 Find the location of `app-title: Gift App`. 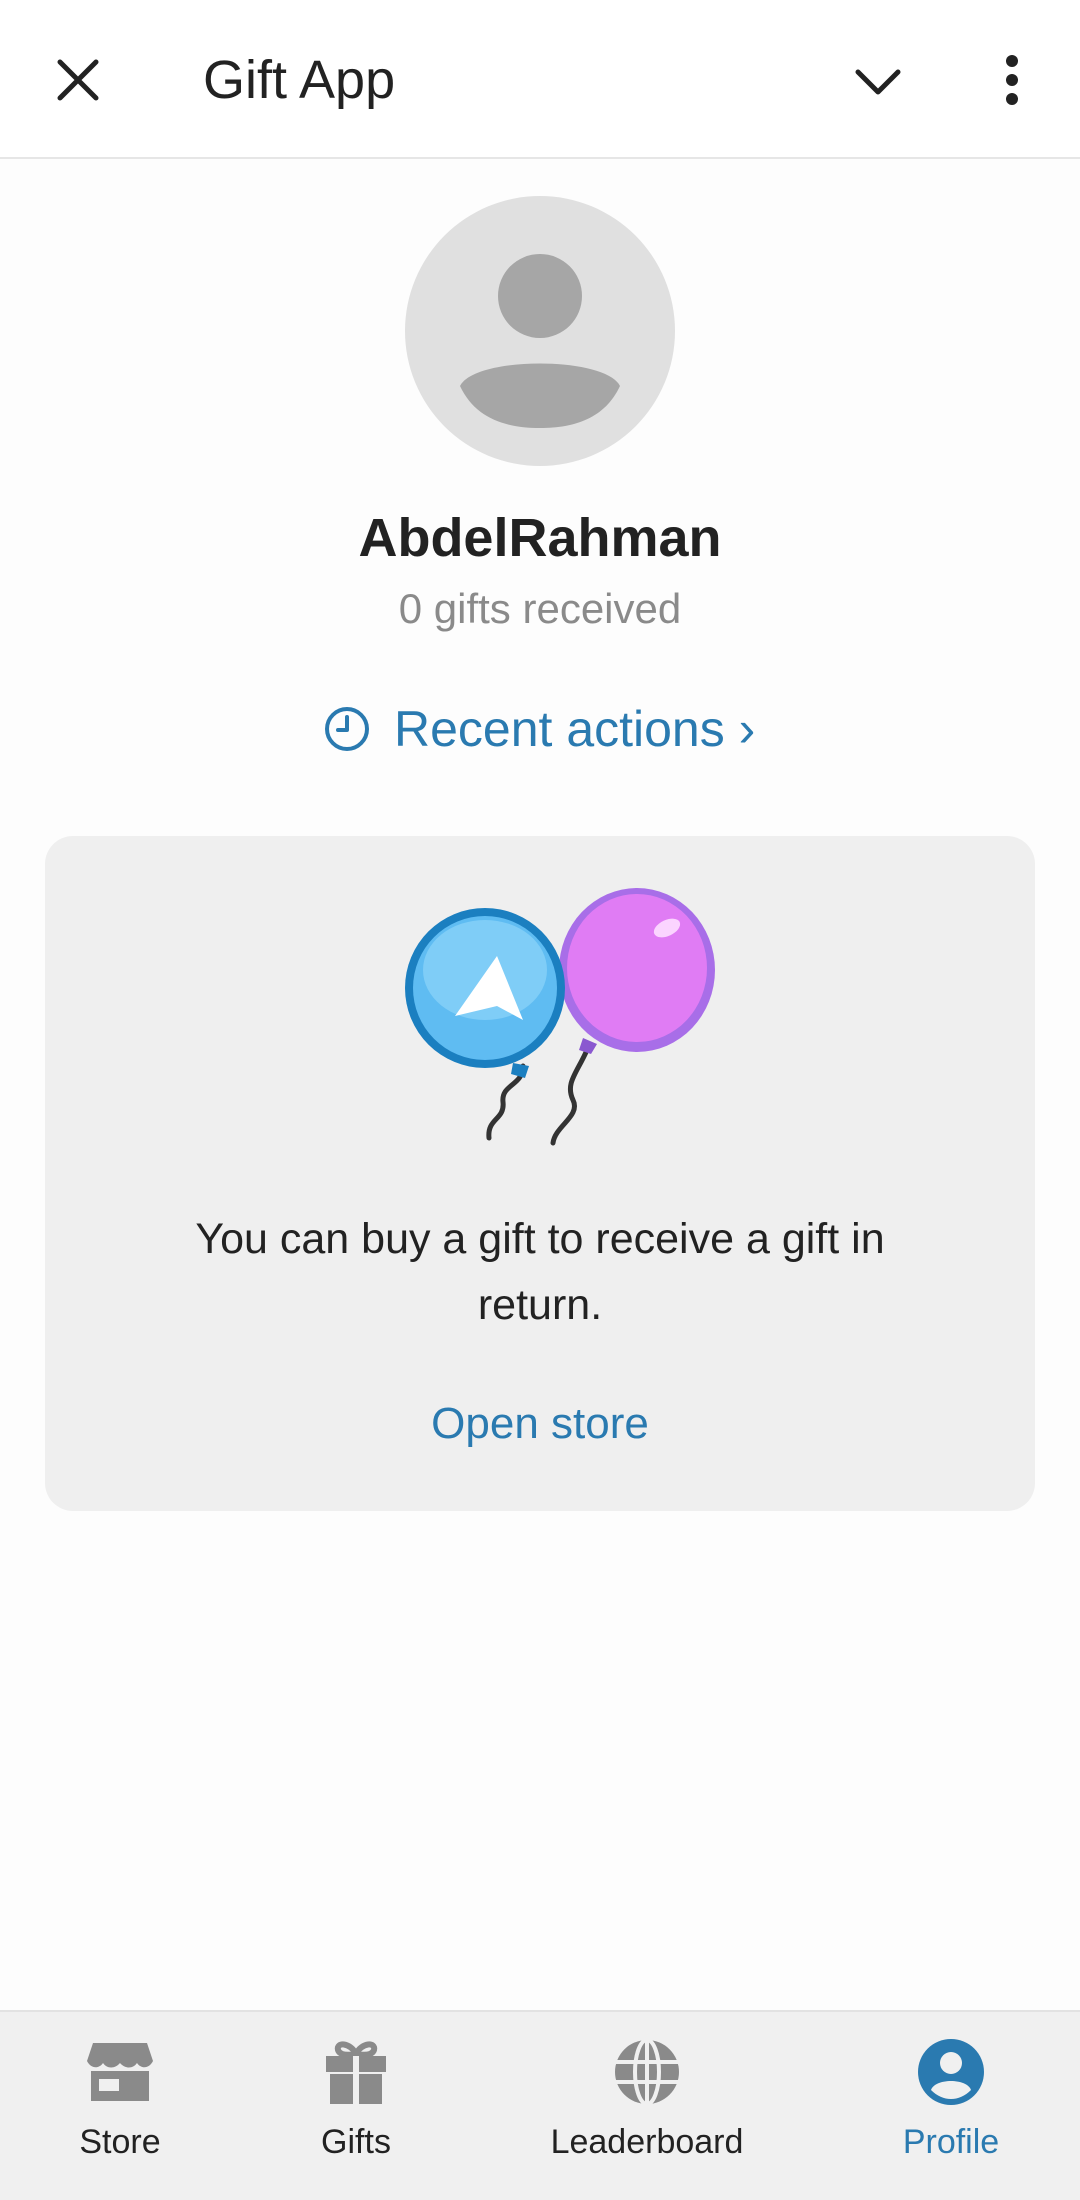

app-title: Gift App is located at coordinates (299, 80).